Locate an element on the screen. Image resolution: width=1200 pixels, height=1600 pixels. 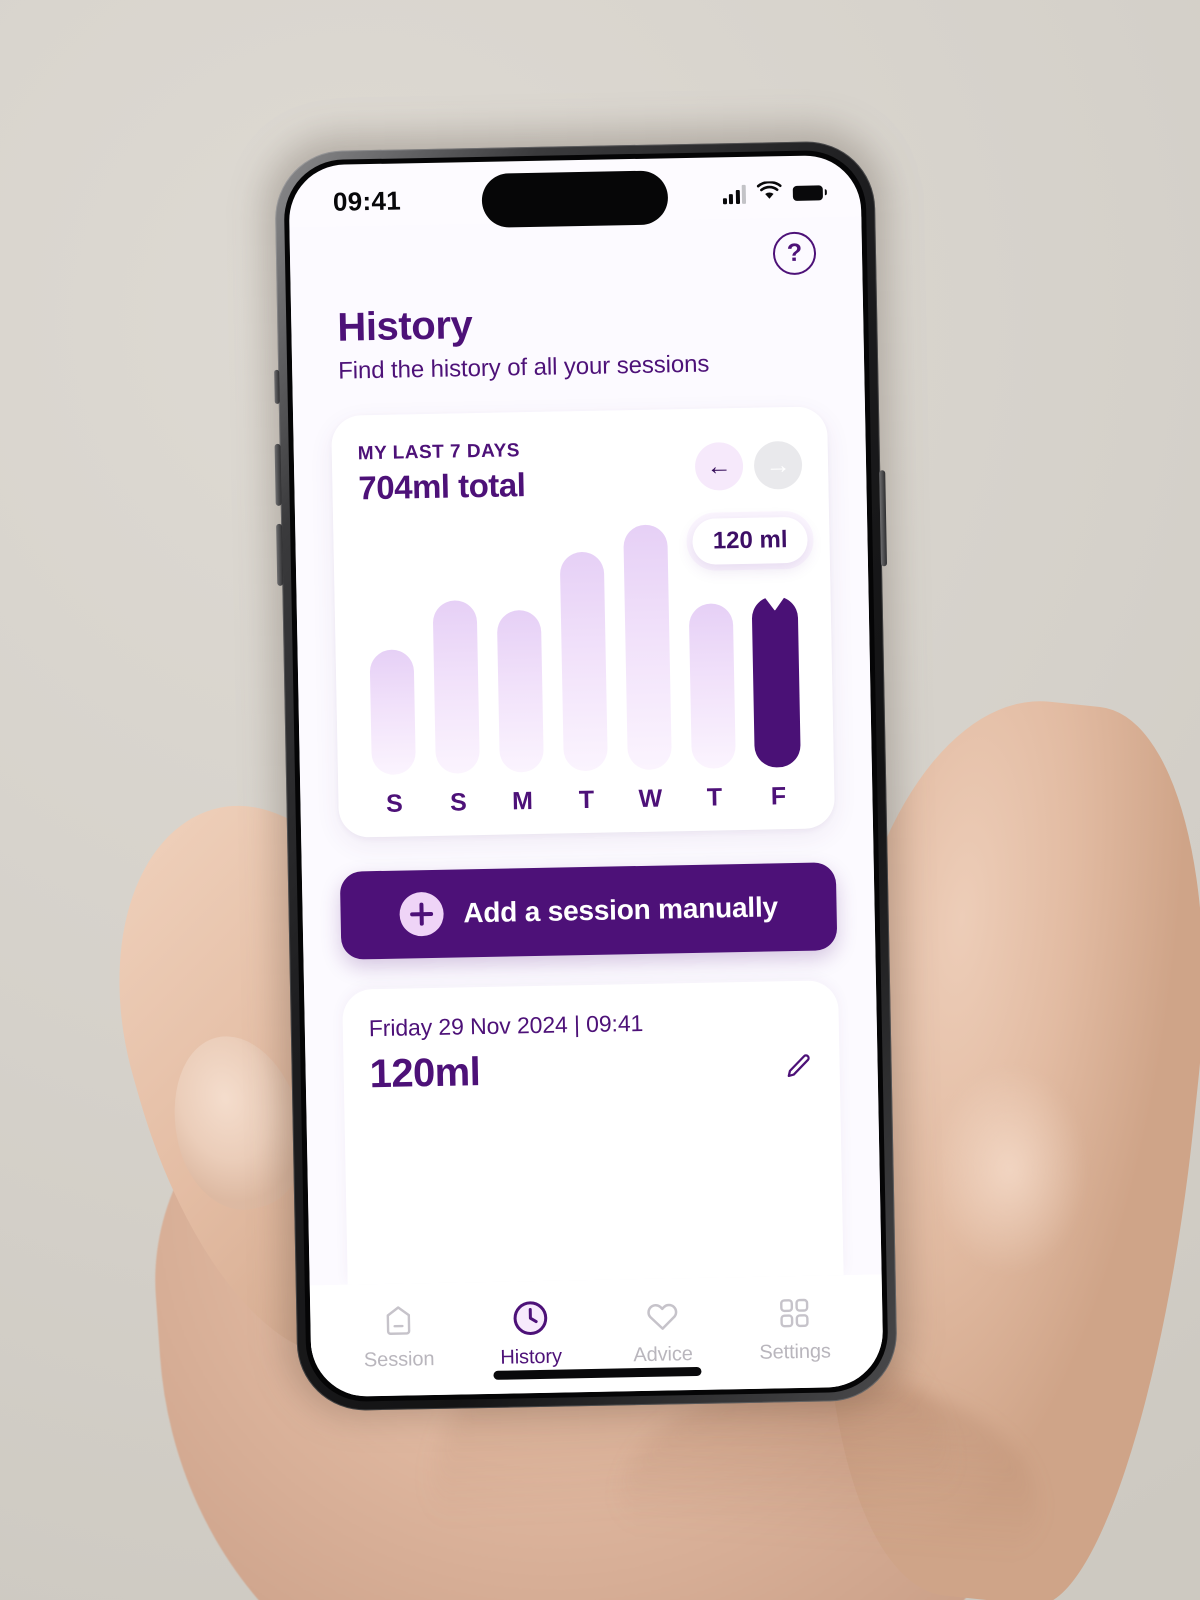
battery-icon is located at coordinates (807, 192).